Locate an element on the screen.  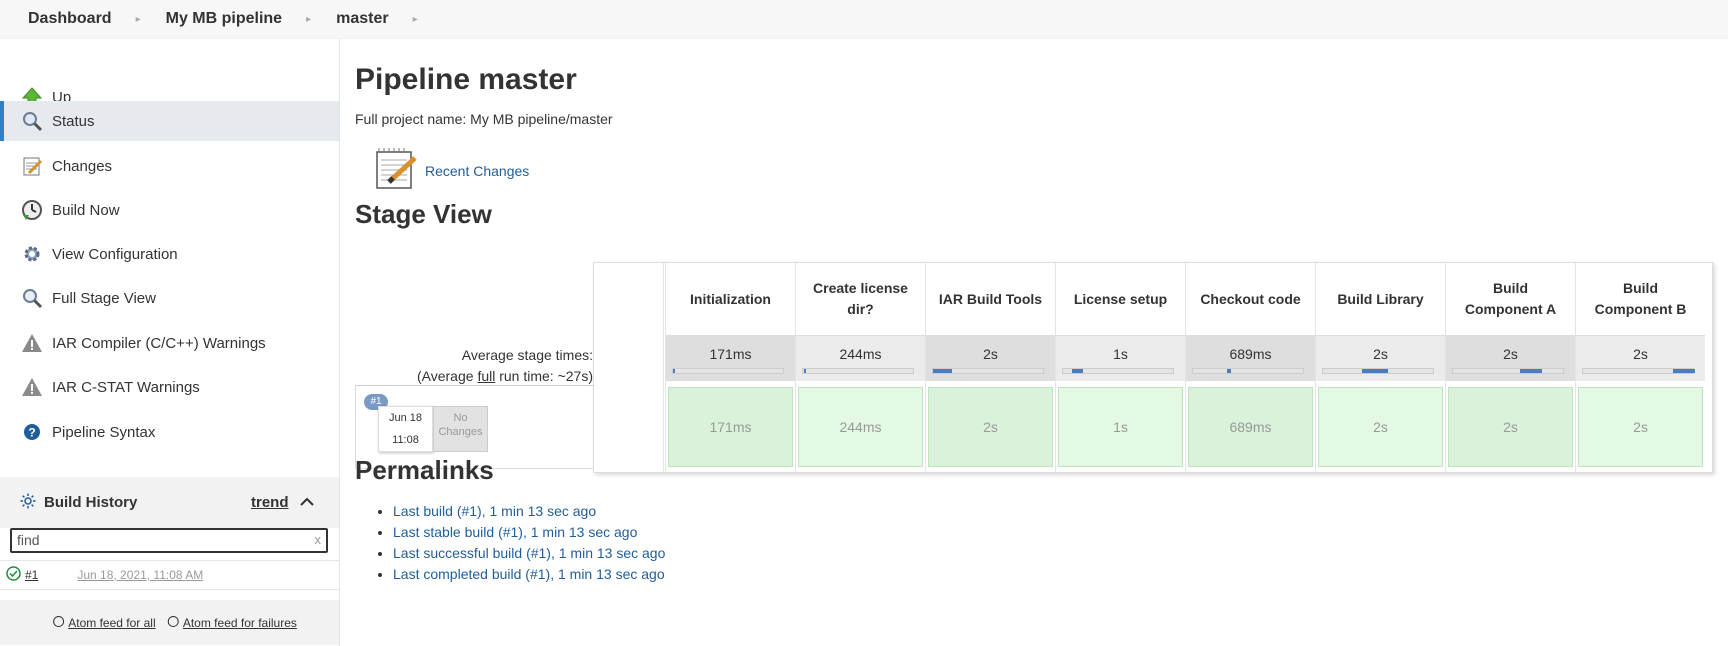
sidebar-item-label: View Configuration is located at coordinates (115, 254).